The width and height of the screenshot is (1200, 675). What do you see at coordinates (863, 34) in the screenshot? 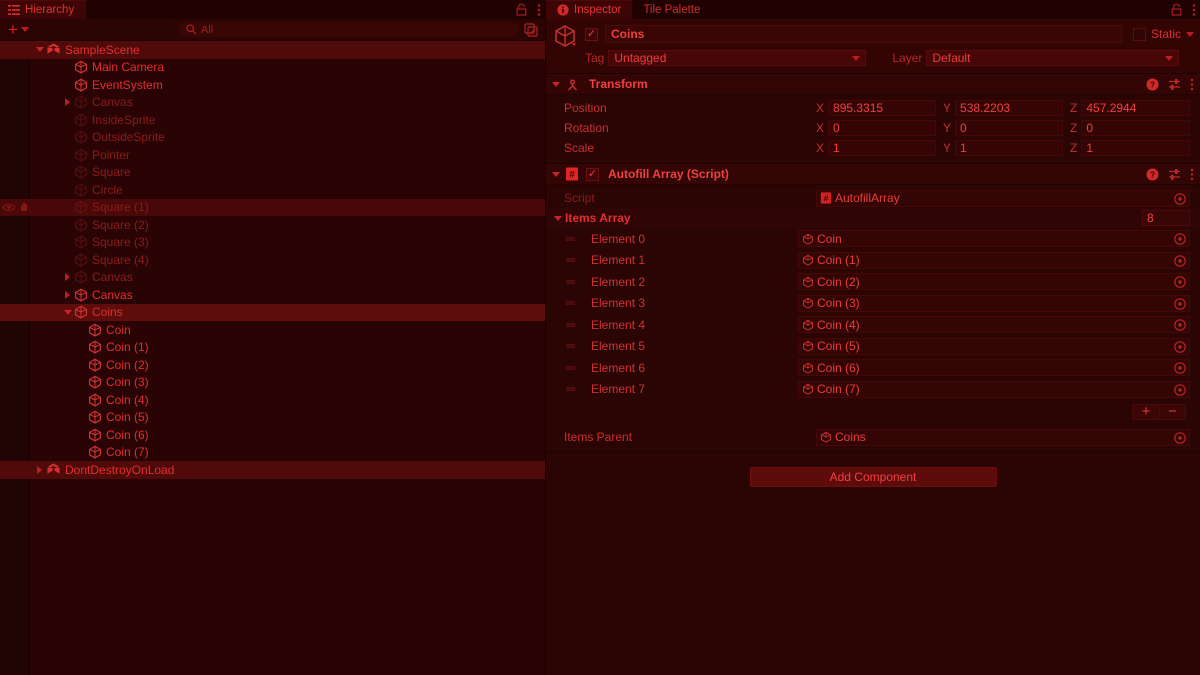
I see `gameobject-name-input: Coins` at bounding box center [863, 34].